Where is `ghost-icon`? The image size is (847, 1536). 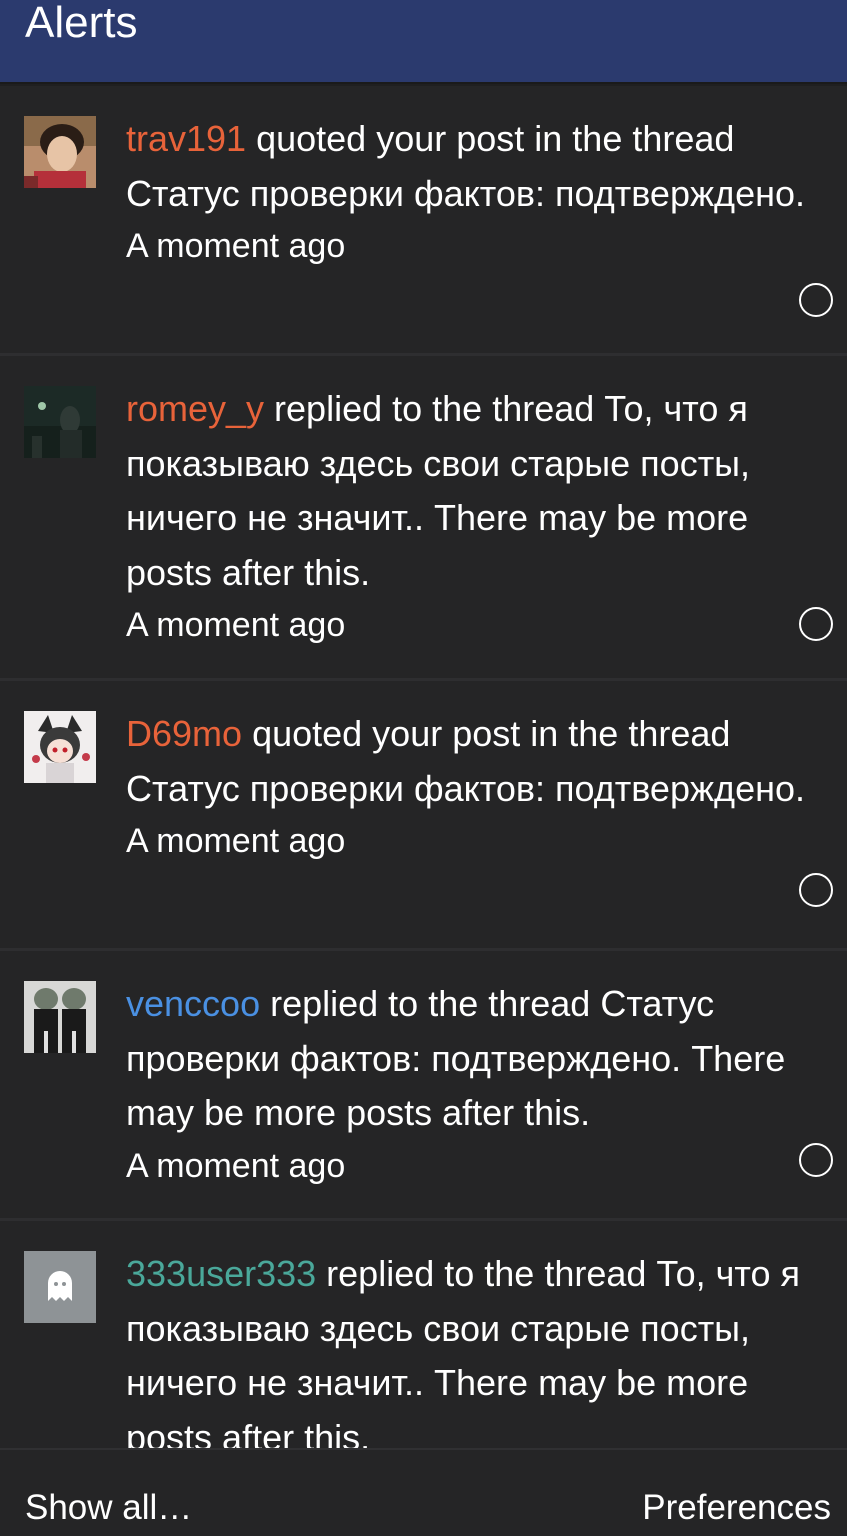
ghost-icon is located at coordinates (60, 1287).